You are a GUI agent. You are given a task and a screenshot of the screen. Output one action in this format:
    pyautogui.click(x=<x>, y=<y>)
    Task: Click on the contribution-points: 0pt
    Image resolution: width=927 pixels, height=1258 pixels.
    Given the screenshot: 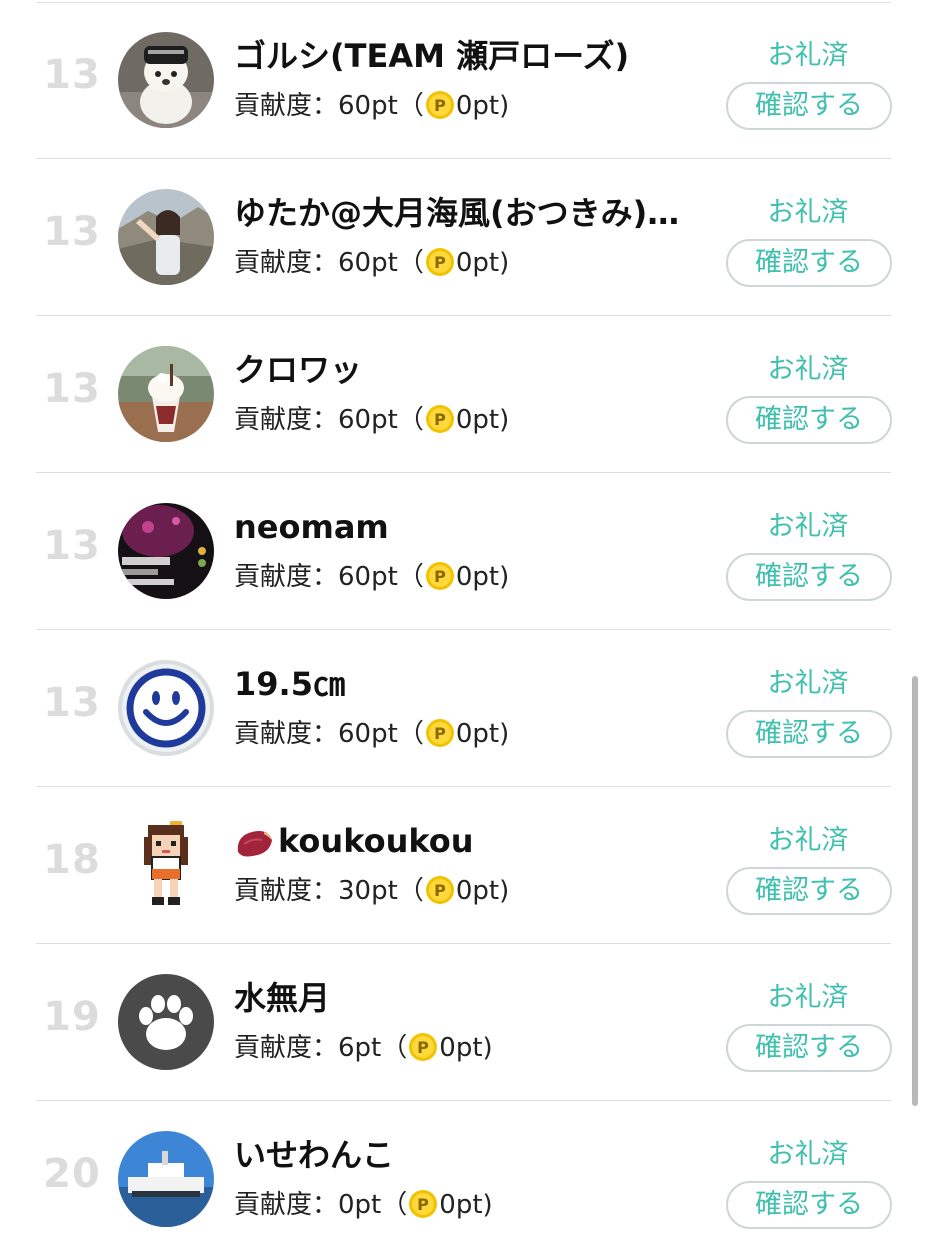 What is the action you would take?
    pyautogui.click(x=360, y=1205)
    